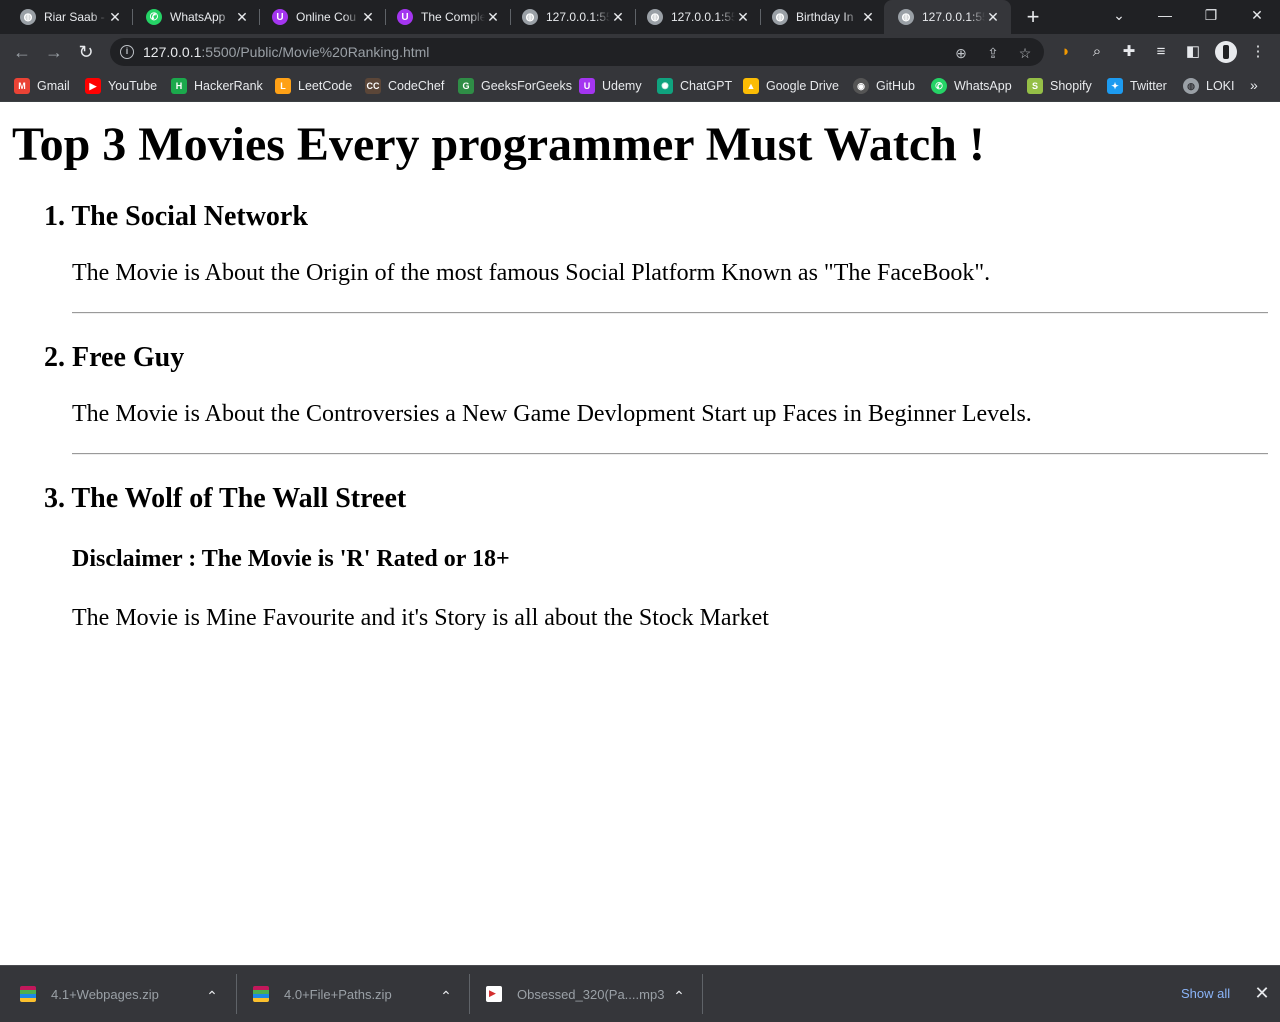 The width and height of the screenshot is (1280, 1022). What do you see at coordinates (1165, 17) in the screenshot?
I see `minimize-button: —` at bounding box center [1165, 17].